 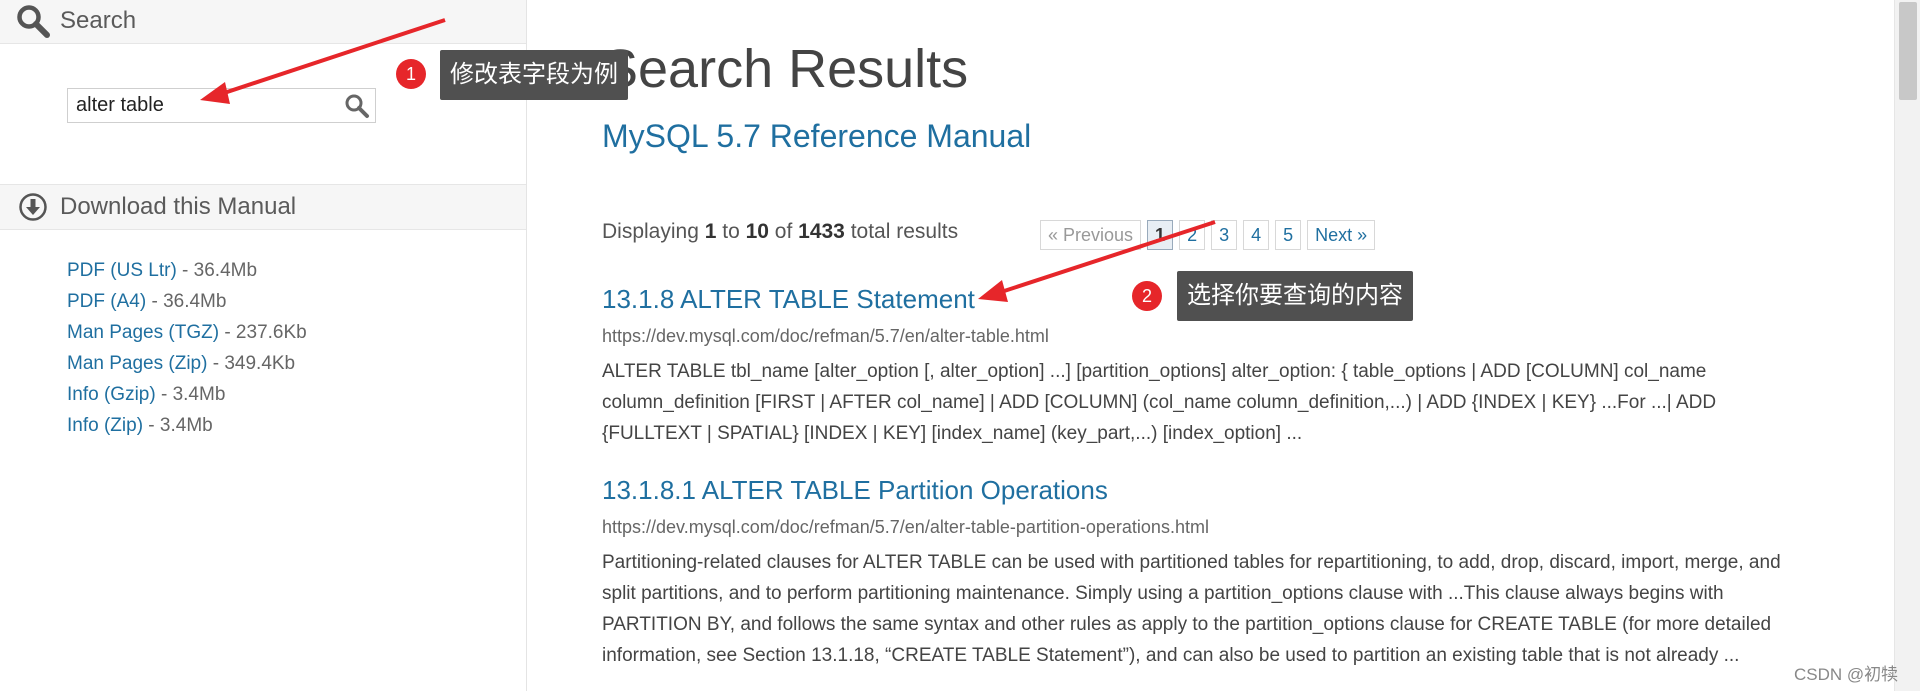 I want to click on download-section-header: Download this Manual, so click(x=263, y=207).